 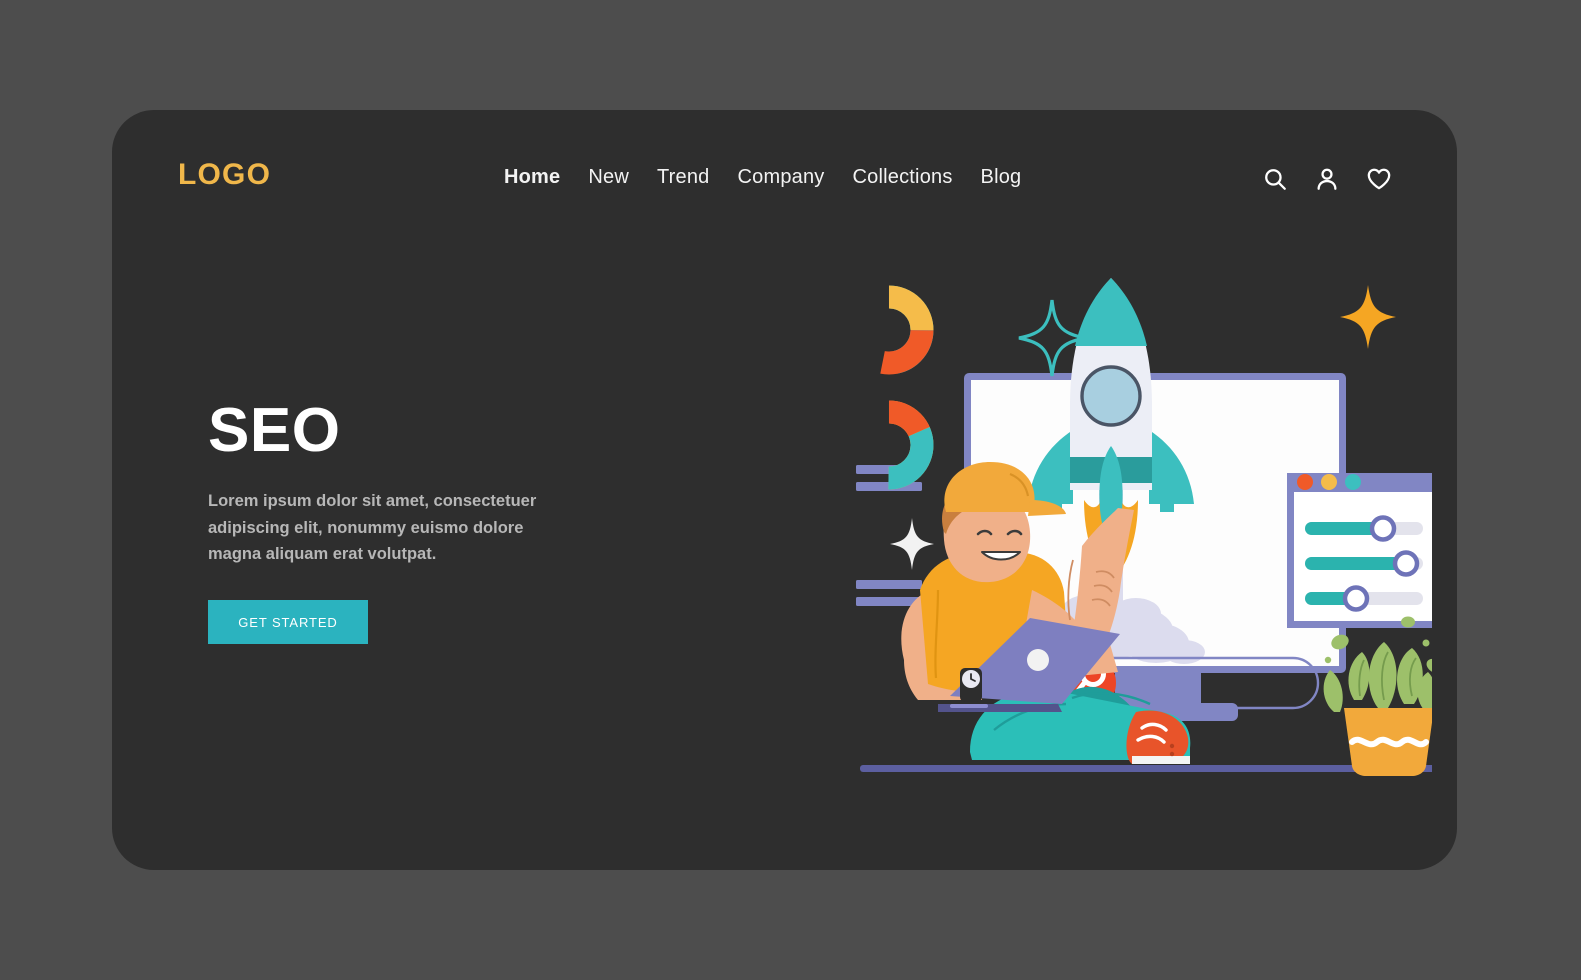 What do you see at coordinates (1111, 312) in the screenshot?
I see `rocket-nose` at bounding box center [1111, 312].